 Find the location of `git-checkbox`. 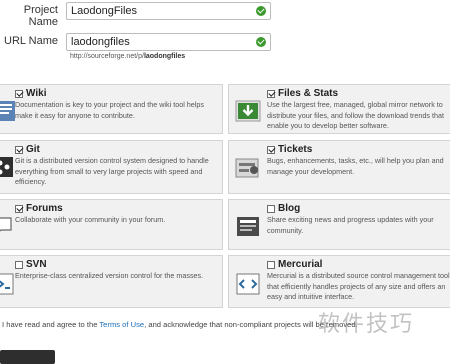

git-checkbox is located at coordinates (19, 150).